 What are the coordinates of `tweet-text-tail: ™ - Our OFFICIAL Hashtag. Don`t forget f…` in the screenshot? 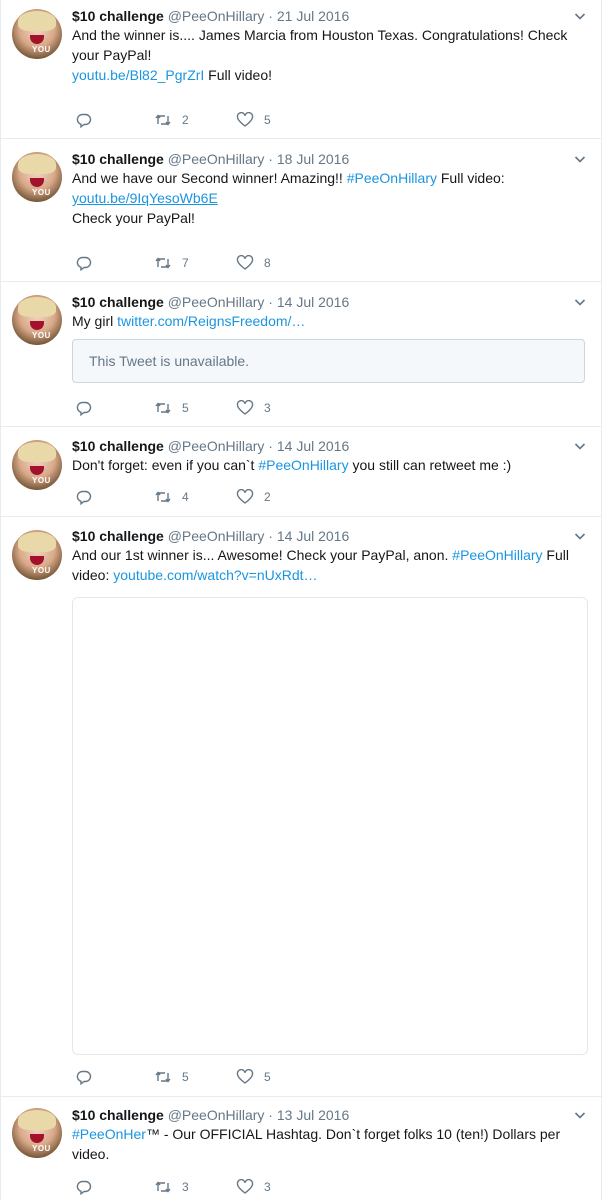 It's located at (316, 1144).